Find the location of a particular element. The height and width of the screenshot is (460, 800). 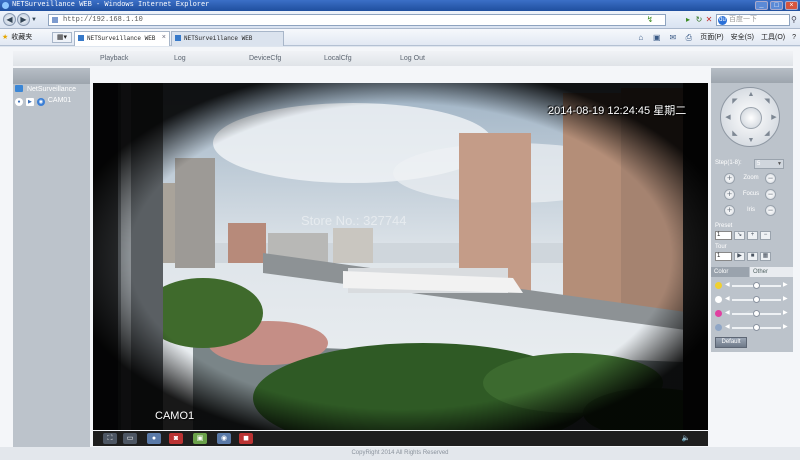

focus-minus-button: − is located at coordinates (770, 194).